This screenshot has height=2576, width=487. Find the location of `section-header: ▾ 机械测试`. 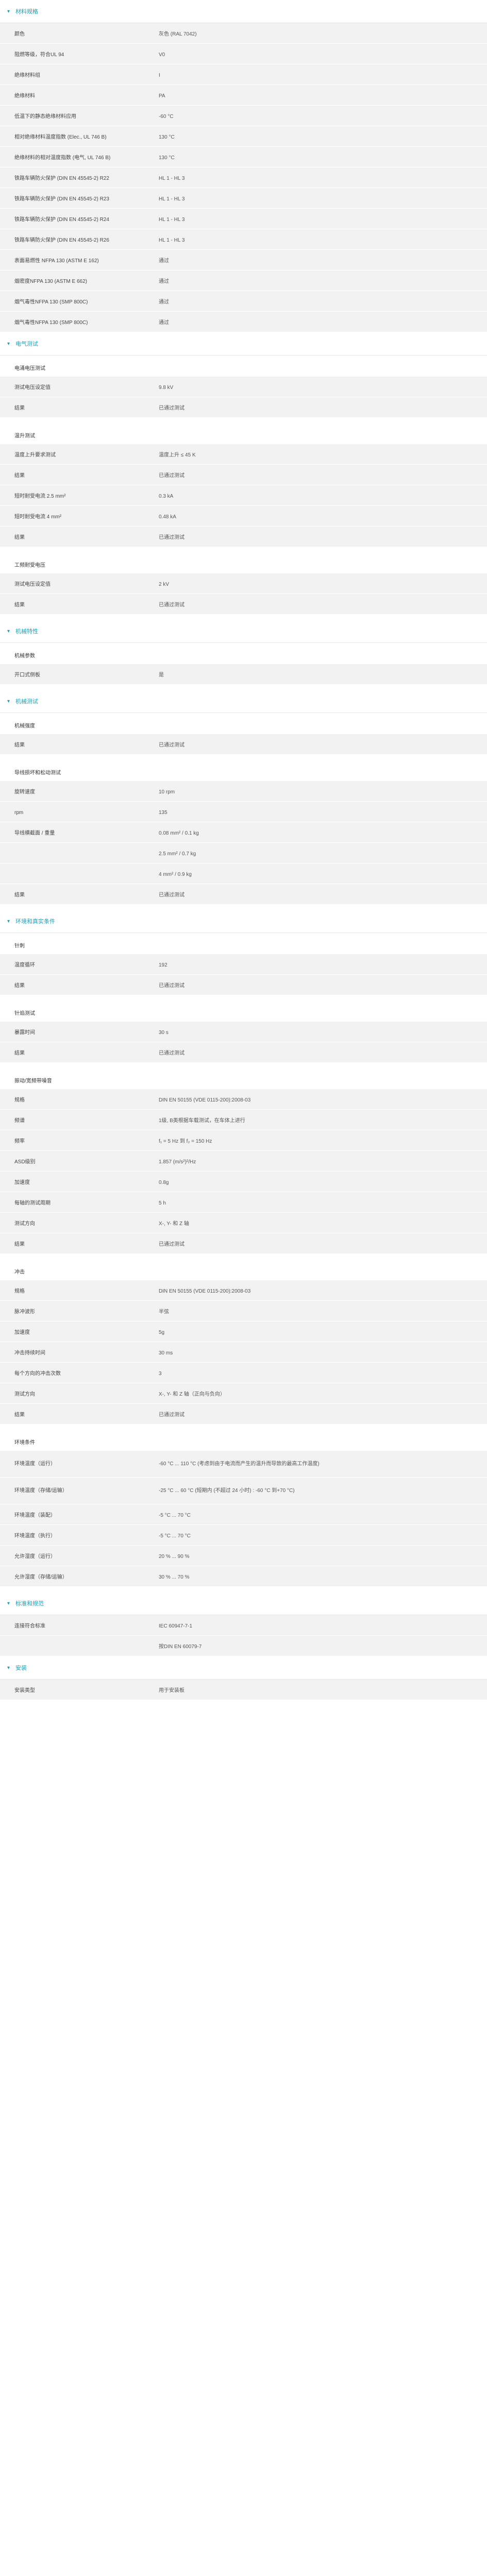

section-header: ▾ 机械测试 is located at coordinates (243, 701).